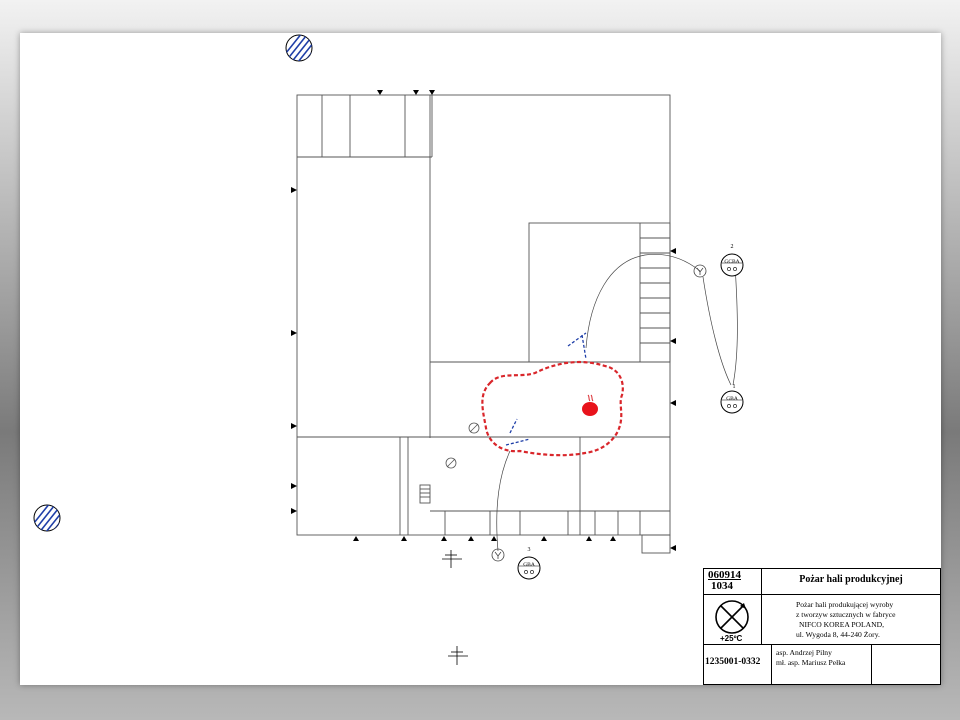  I want to click on valve-icon, so click(462, 445).